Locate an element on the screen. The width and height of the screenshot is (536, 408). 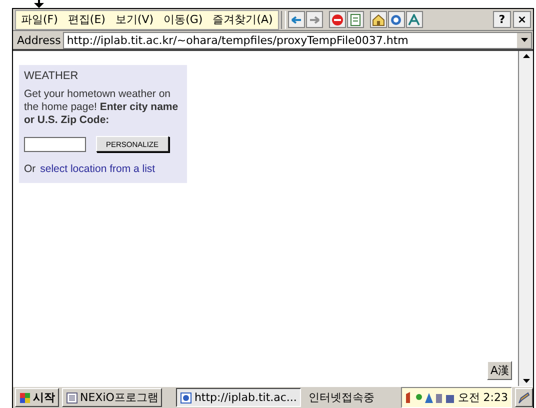
start-button: 시작 is located at coordinates (37, 397).